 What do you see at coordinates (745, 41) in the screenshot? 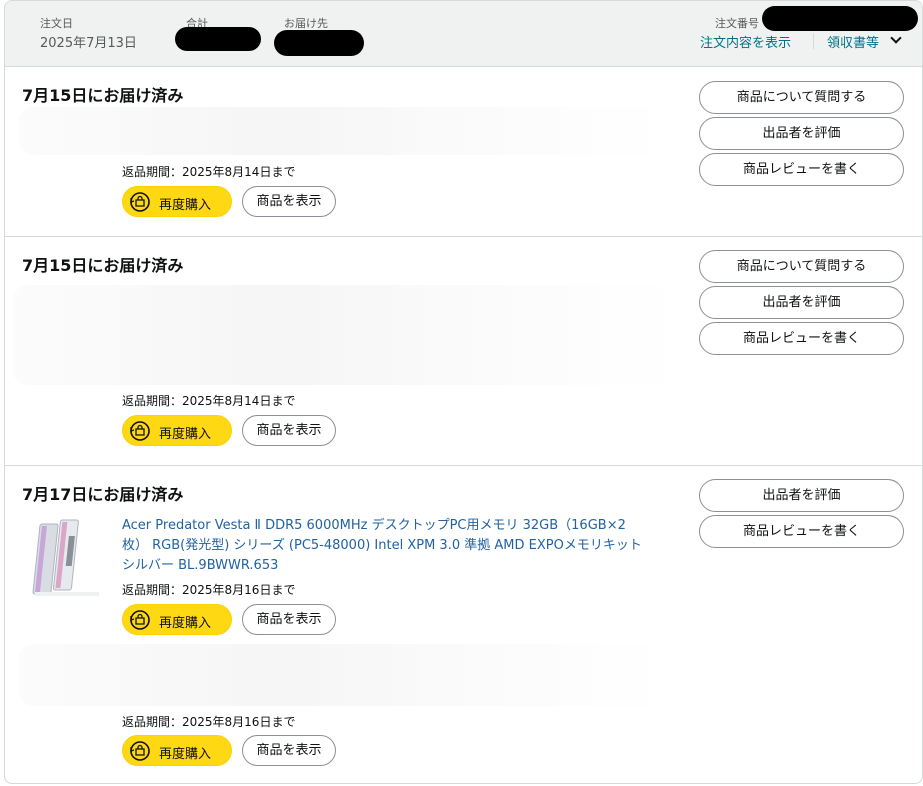
I see `order-details-link: 注文内容を表示` at bounding box center [745, 41].